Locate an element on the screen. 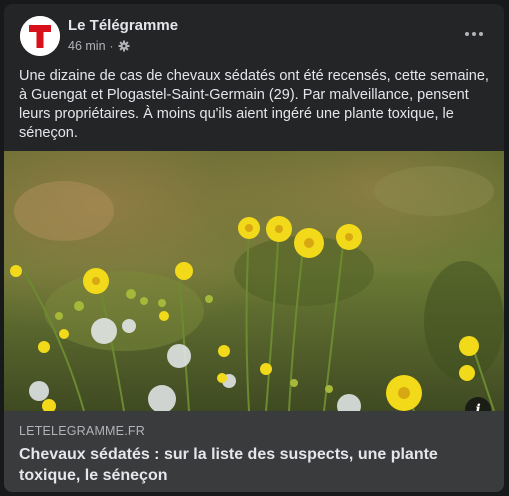 The image size is (509, 496). post-header: Le Télégramme 46 min · is located at coordinates (254, 34).